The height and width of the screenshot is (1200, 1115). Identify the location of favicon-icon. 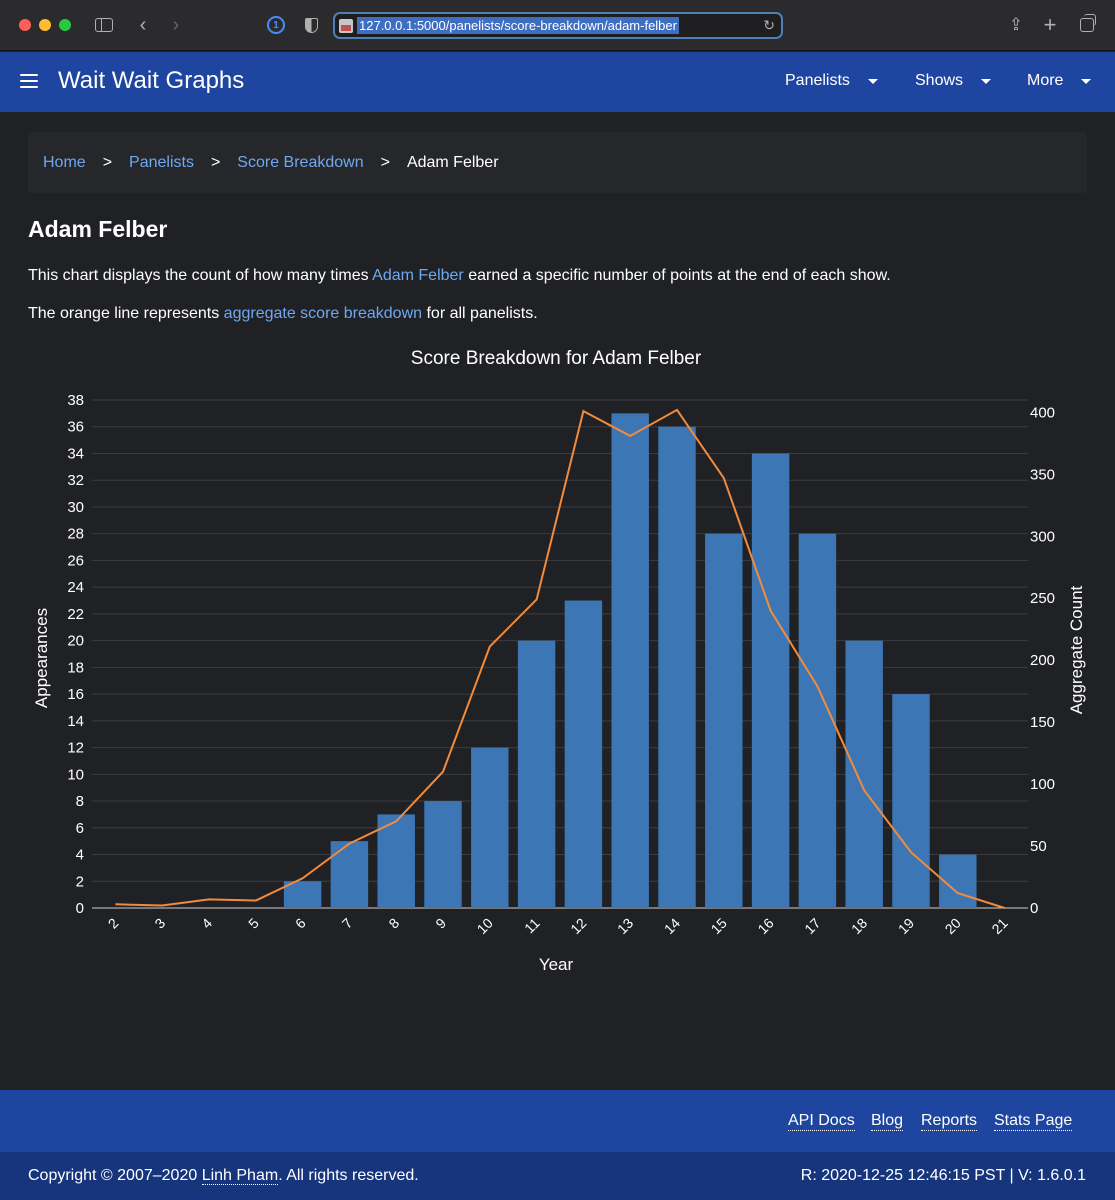
(346, 25).